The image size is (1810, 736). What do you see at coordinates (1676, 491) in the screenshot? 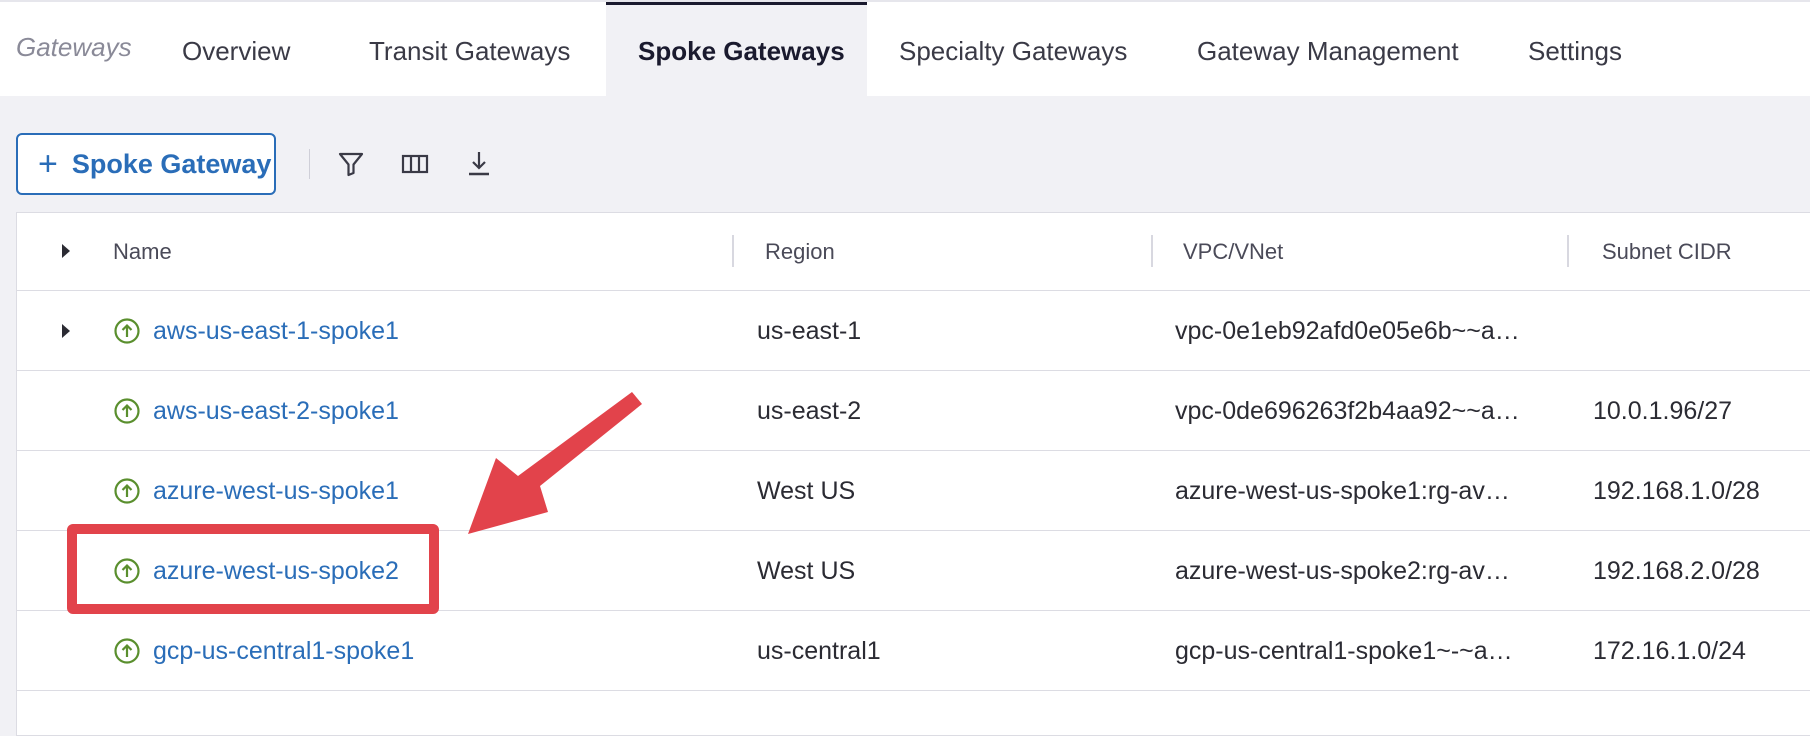
I see `gateway-subnet-cidr: 192.168.1.0/28` at bounding box center [1676, 491].